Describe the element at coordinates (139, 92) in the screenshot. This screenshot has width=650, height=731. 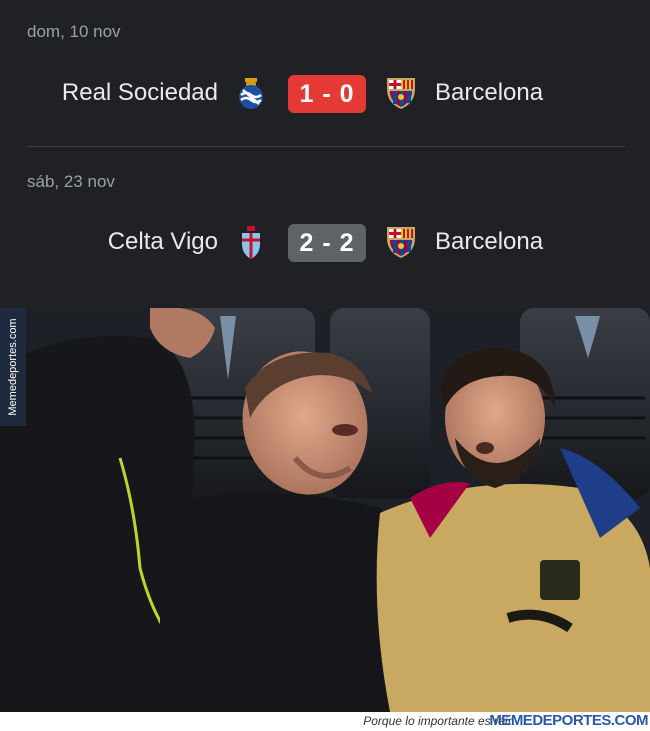
I see `home-team-name: Real Sociedad` at that location.